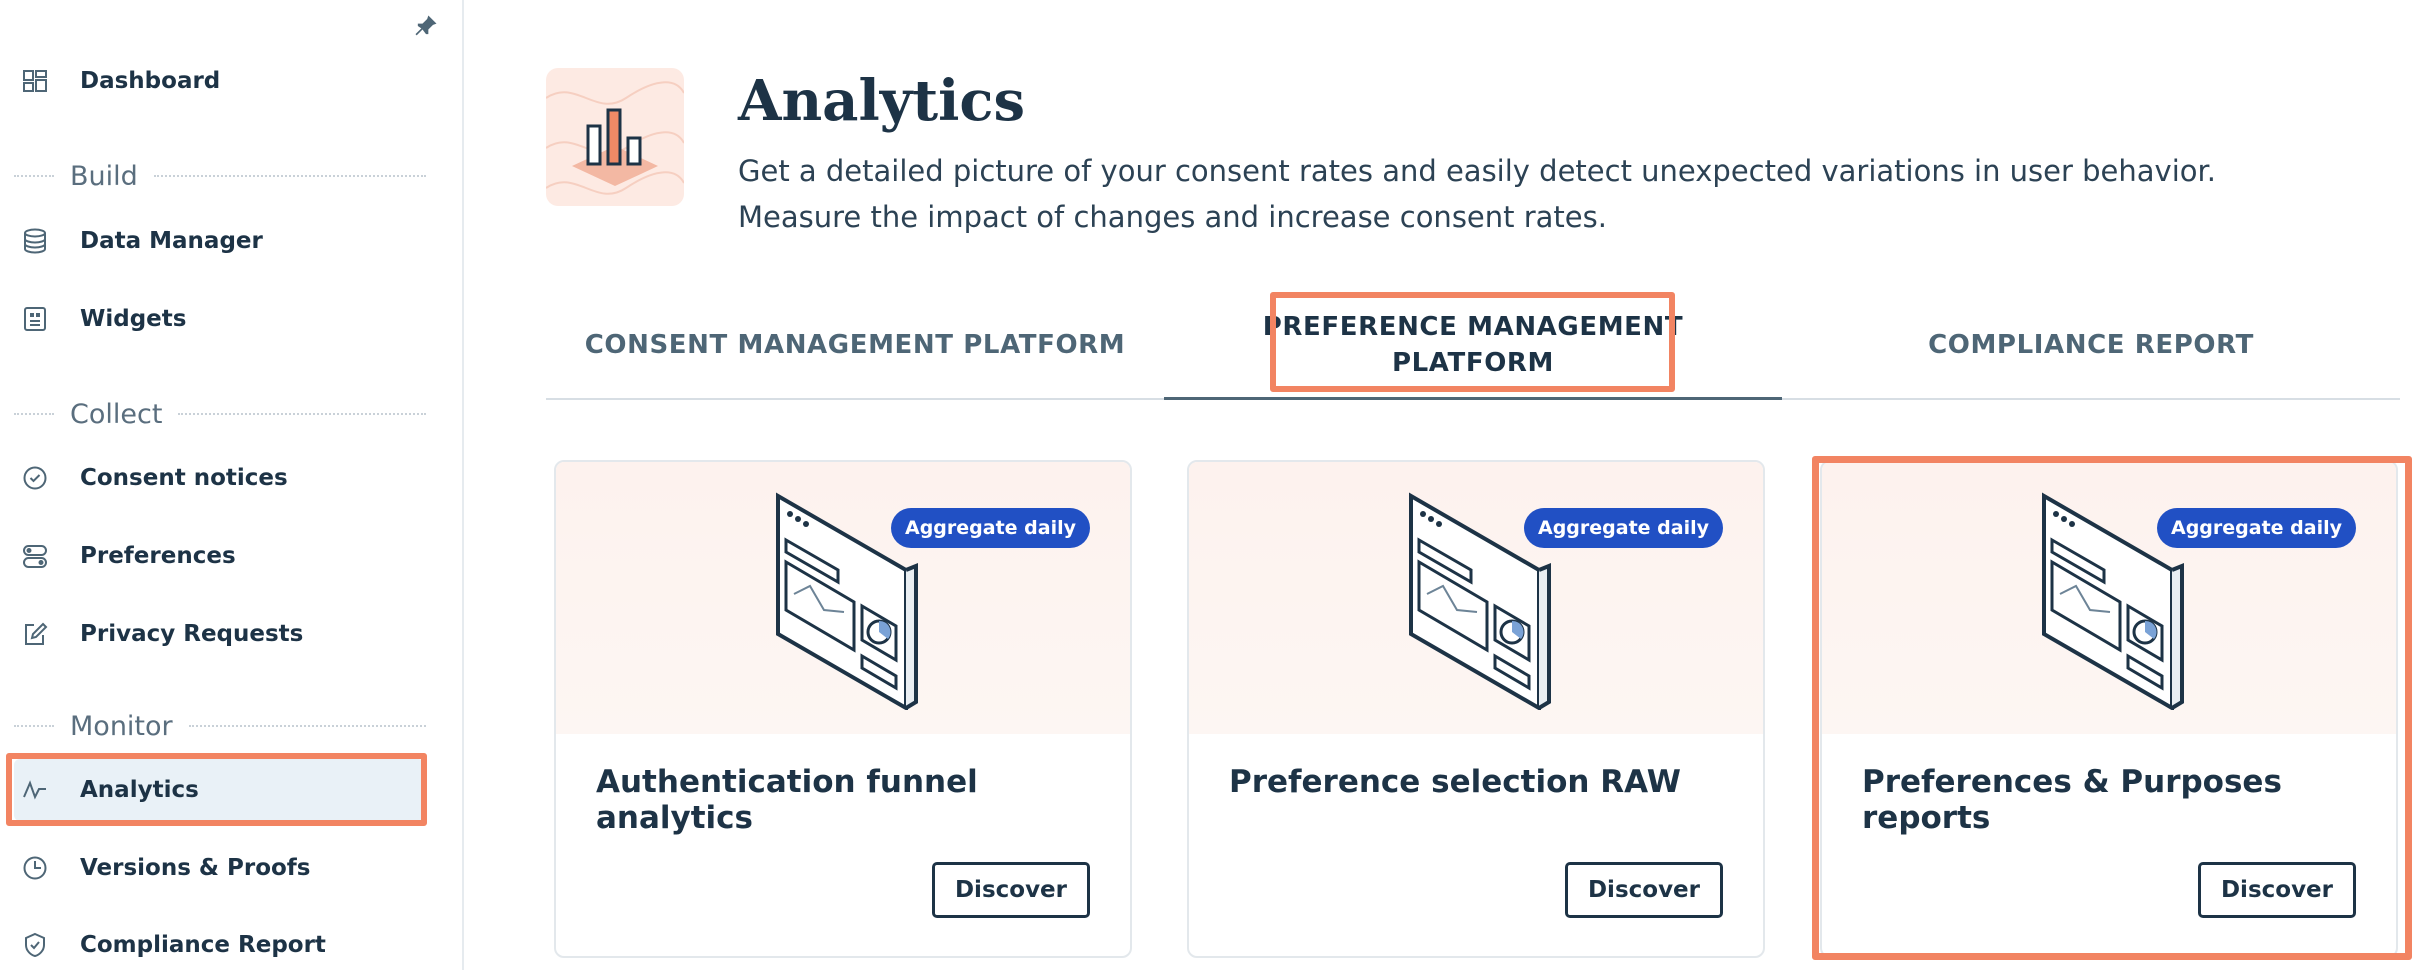  I want to click on sidebar-item-versions-proofs: Versions & Proofs, so click(219, 868).